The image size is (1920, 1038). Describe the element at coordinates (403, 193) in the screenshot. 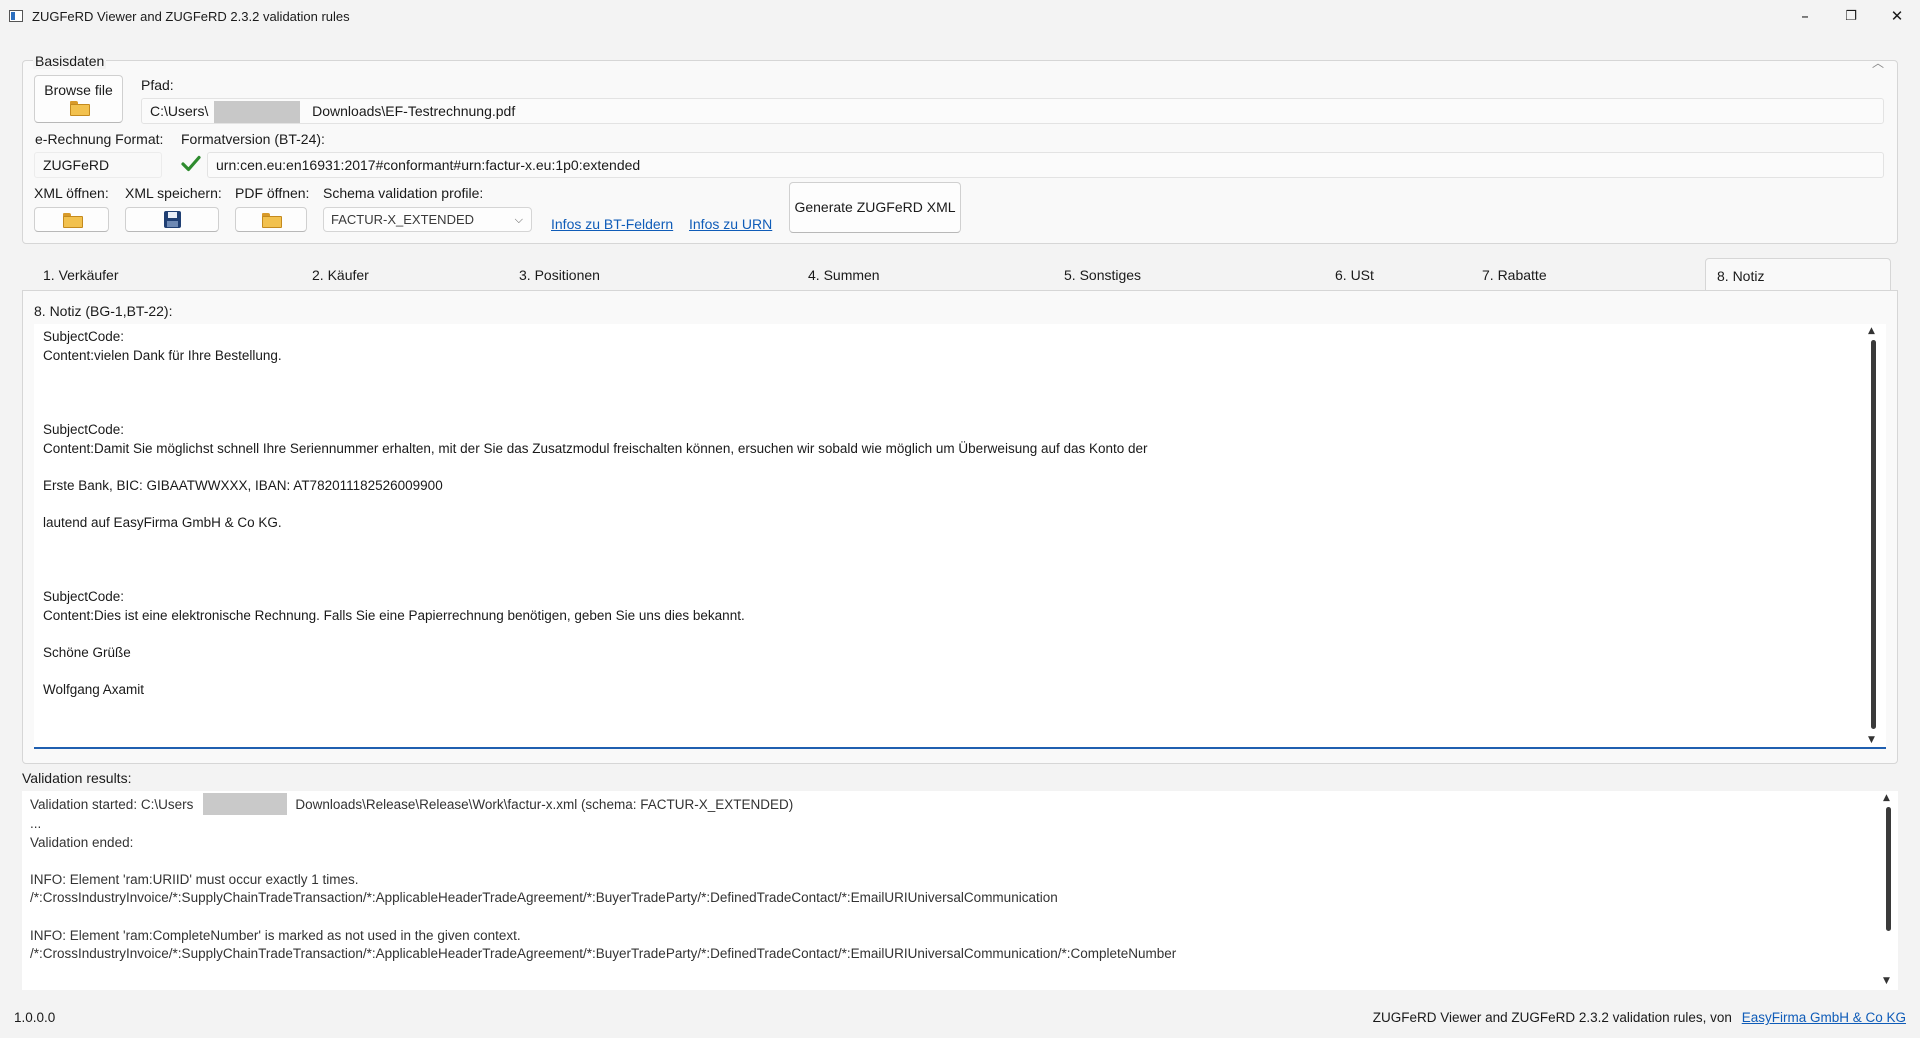

I see `schema-label: Schema validation profile:` at that location.